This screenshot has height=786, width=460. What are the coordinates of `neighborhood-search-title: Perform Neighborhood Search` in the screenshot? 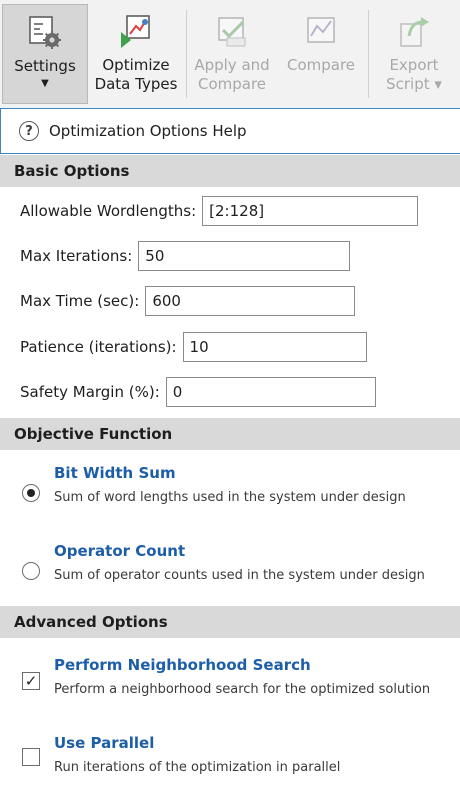 It's located at (182, 665).